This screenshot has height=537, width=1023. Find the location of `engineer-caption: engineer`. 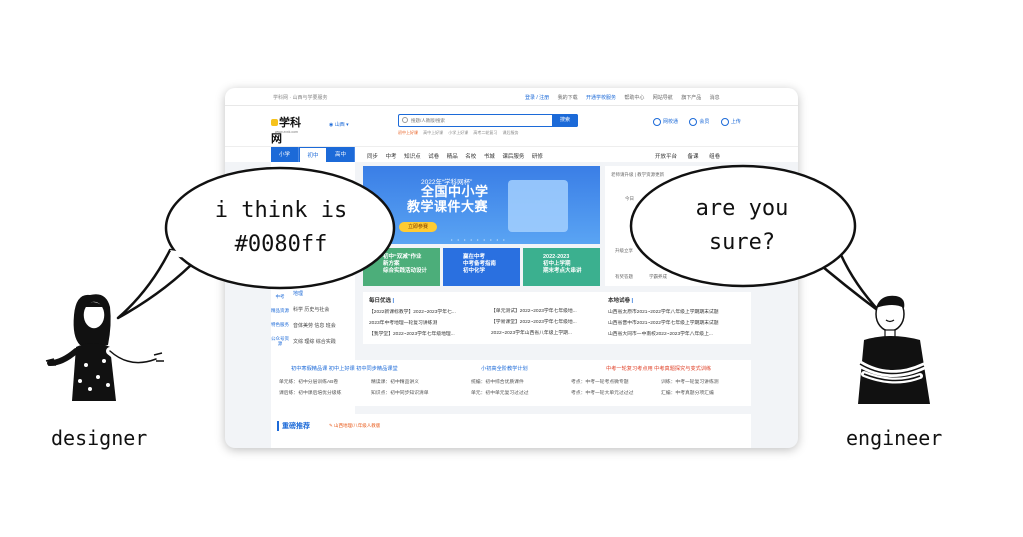

engineer-caption: engineer is located at coordinates (894, 438).